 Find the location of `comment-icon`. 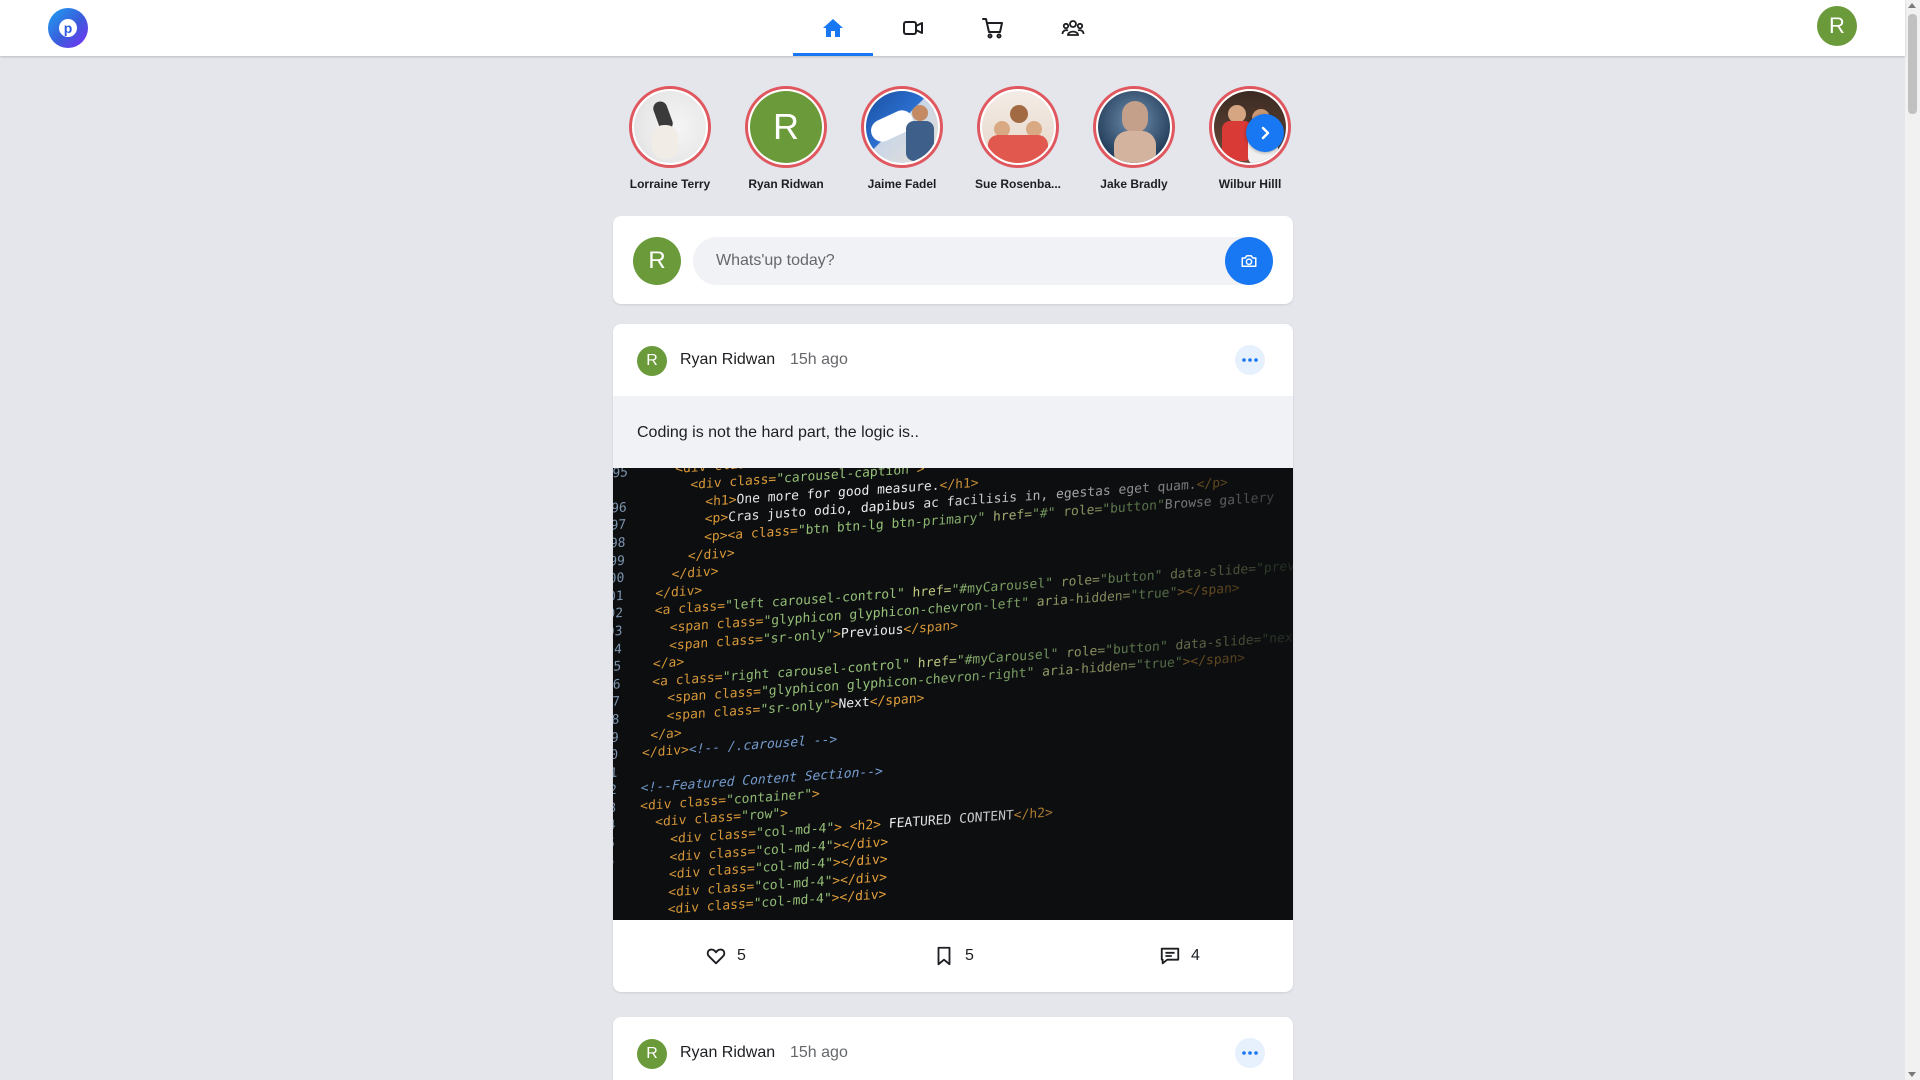

comment-icon is located at coordinates (1170, 956).